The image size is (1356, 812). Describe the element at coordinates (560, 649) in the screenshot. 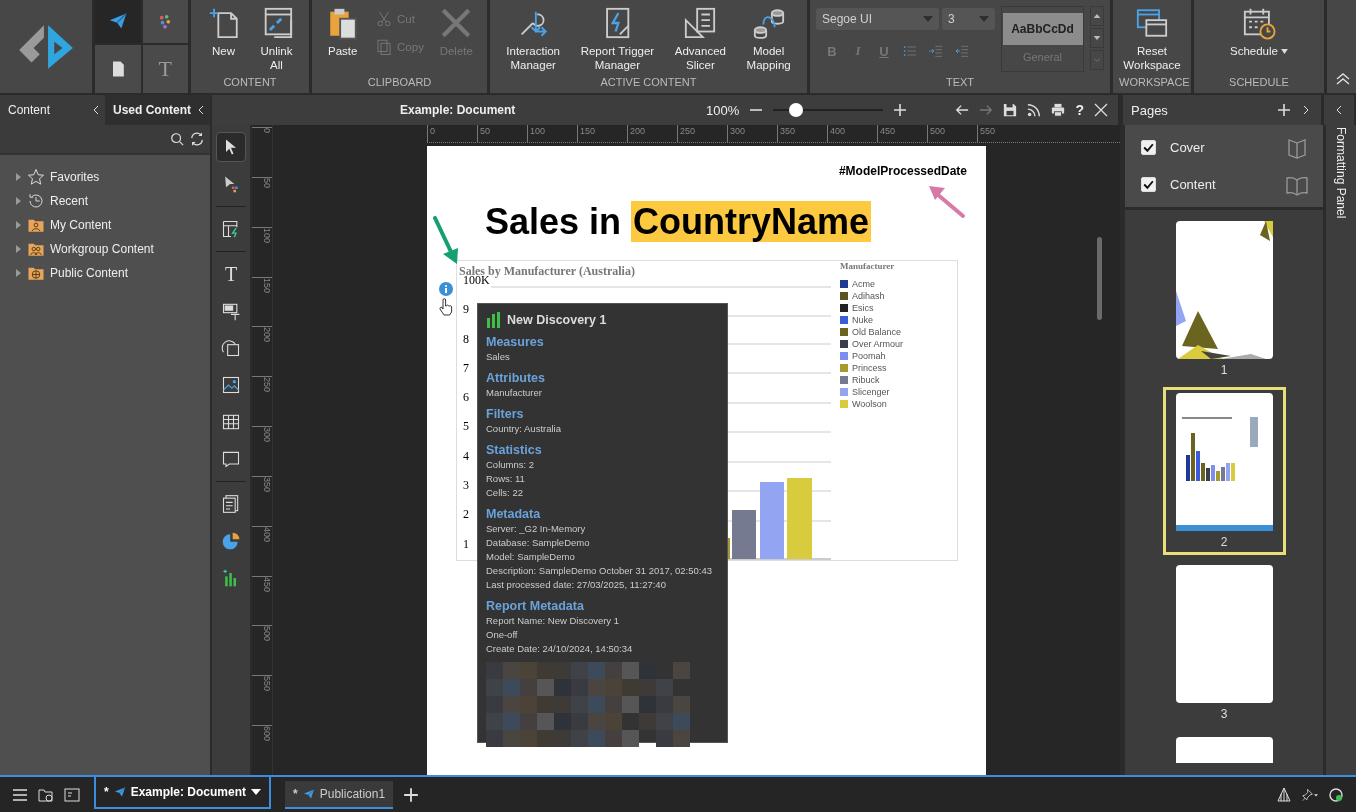

I see `tooltip-text: Create Date: 24/10/2024, 14:50:34` at that location.